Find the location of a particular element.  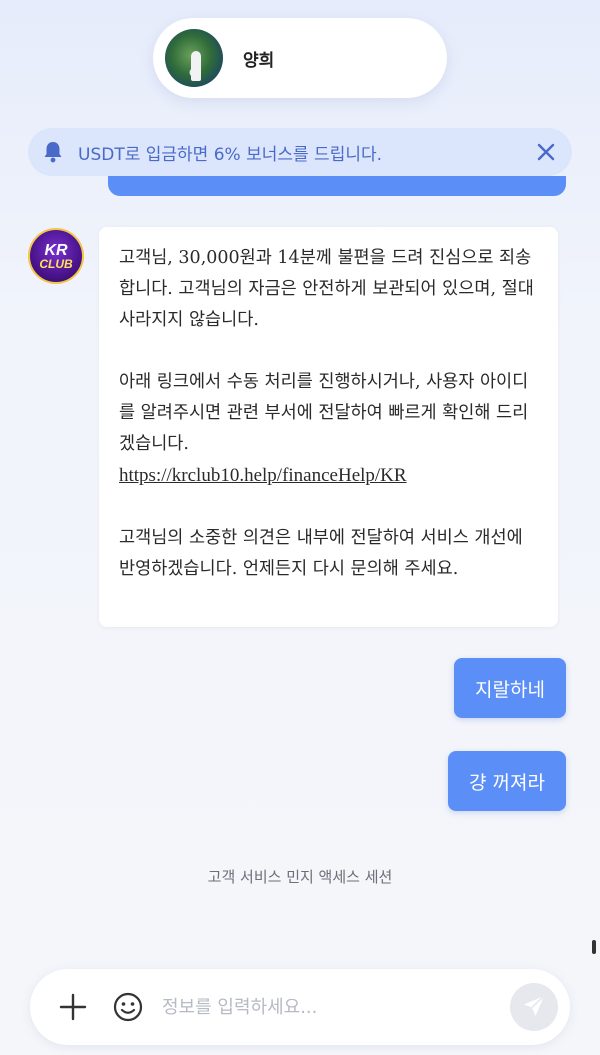

close-icon is located at coordinates (546, 152).